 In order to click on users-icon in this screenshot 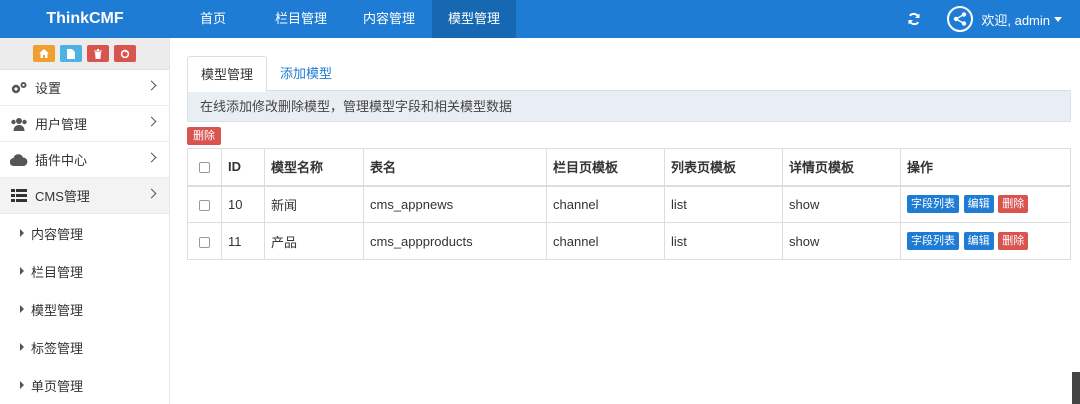, I will do `click(19, 124)`.